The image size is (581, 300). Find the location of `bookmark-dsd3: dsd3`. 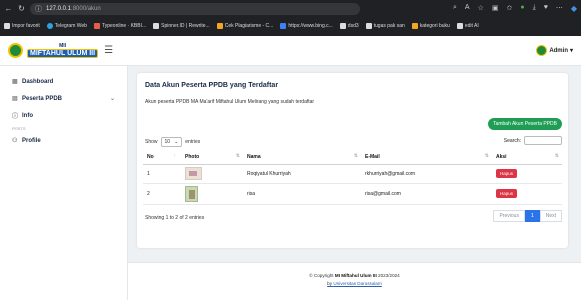

bookmark-dsd3: dsd3 is located at coordinates (349, 26).